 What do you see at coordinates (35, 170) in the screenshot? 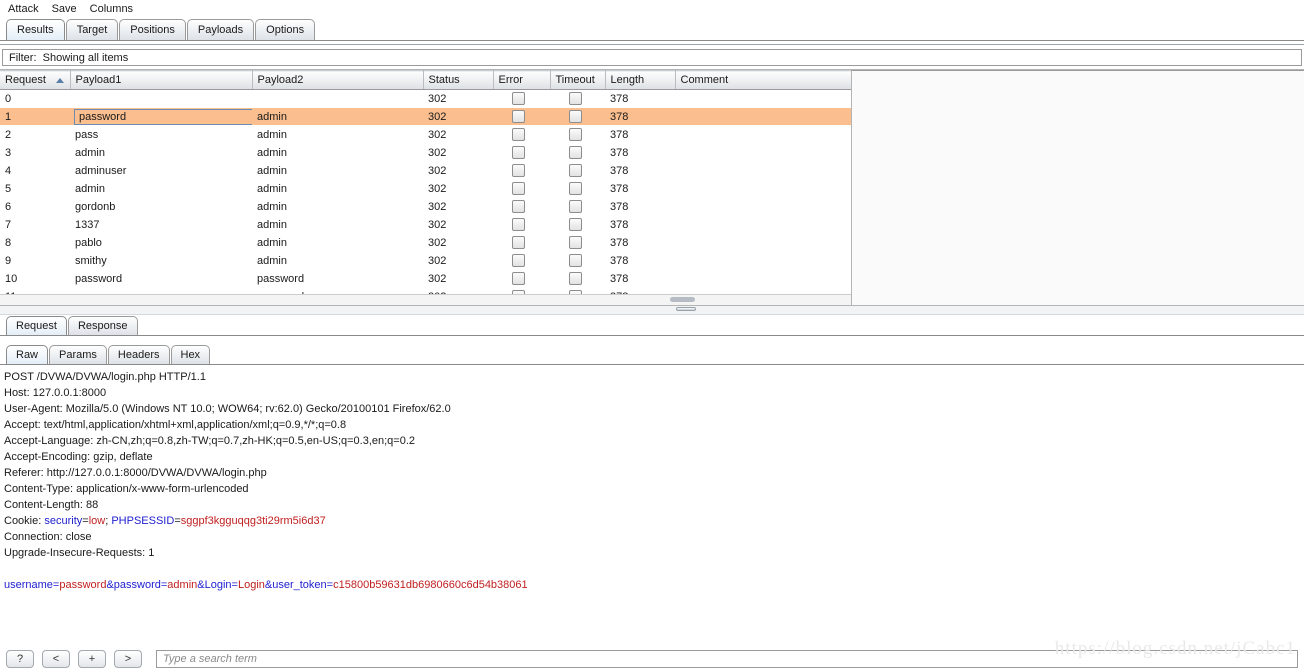
I see `cell-request: 4` at bounding box center [35, 170].